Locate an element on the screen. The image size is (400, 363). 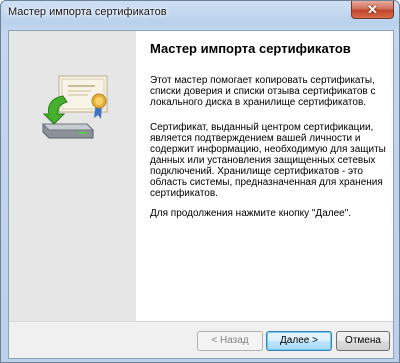
next-button: Далее > is located at coordinates (299, 341).